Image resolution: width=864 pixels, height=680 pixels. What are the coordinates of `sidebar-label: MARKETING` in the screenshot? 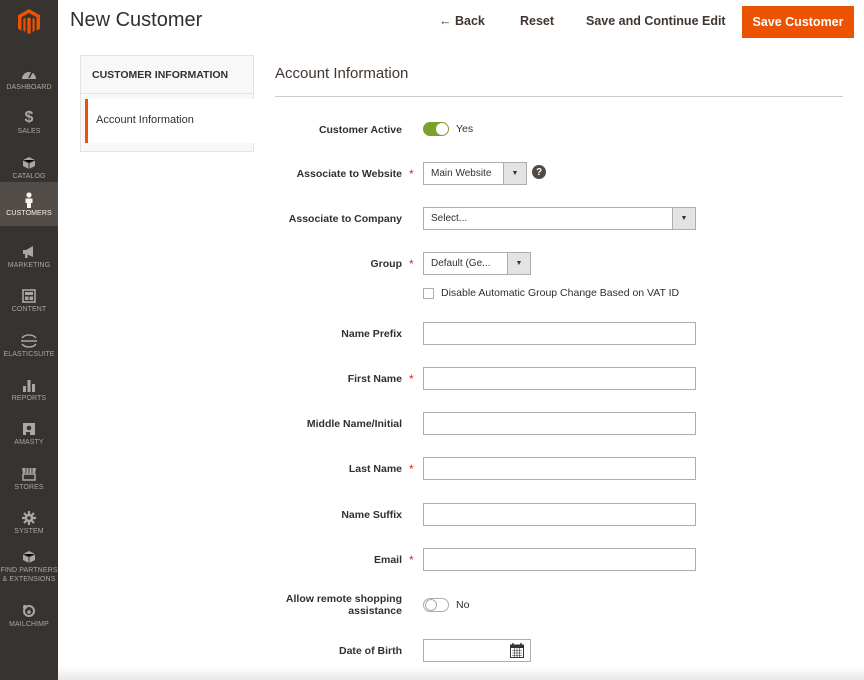 It's located at (29, 265).